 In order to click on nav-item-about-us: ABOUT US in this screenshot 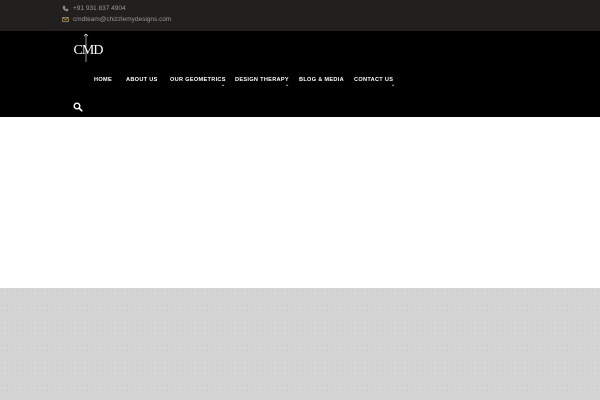, I will do `click(142, 80)`.